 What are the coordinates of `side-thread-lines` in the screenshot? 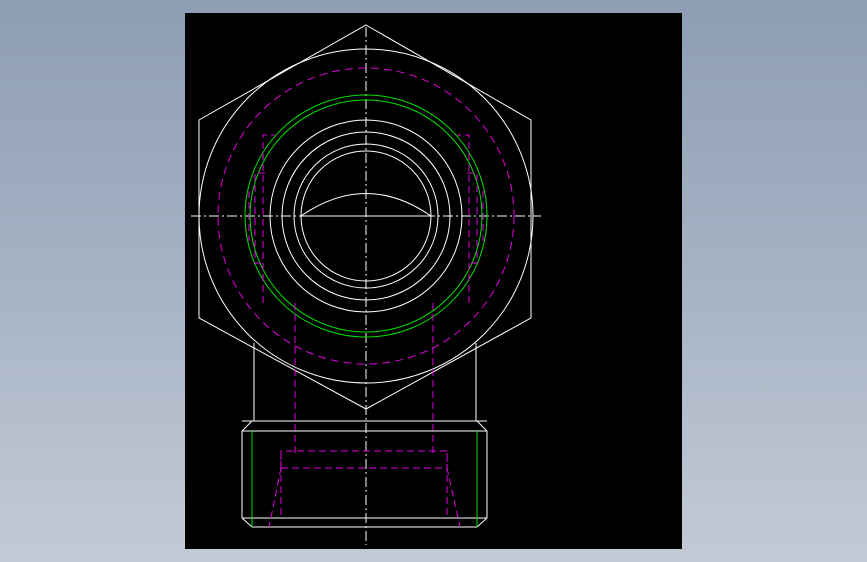 It's located at (364, 479).